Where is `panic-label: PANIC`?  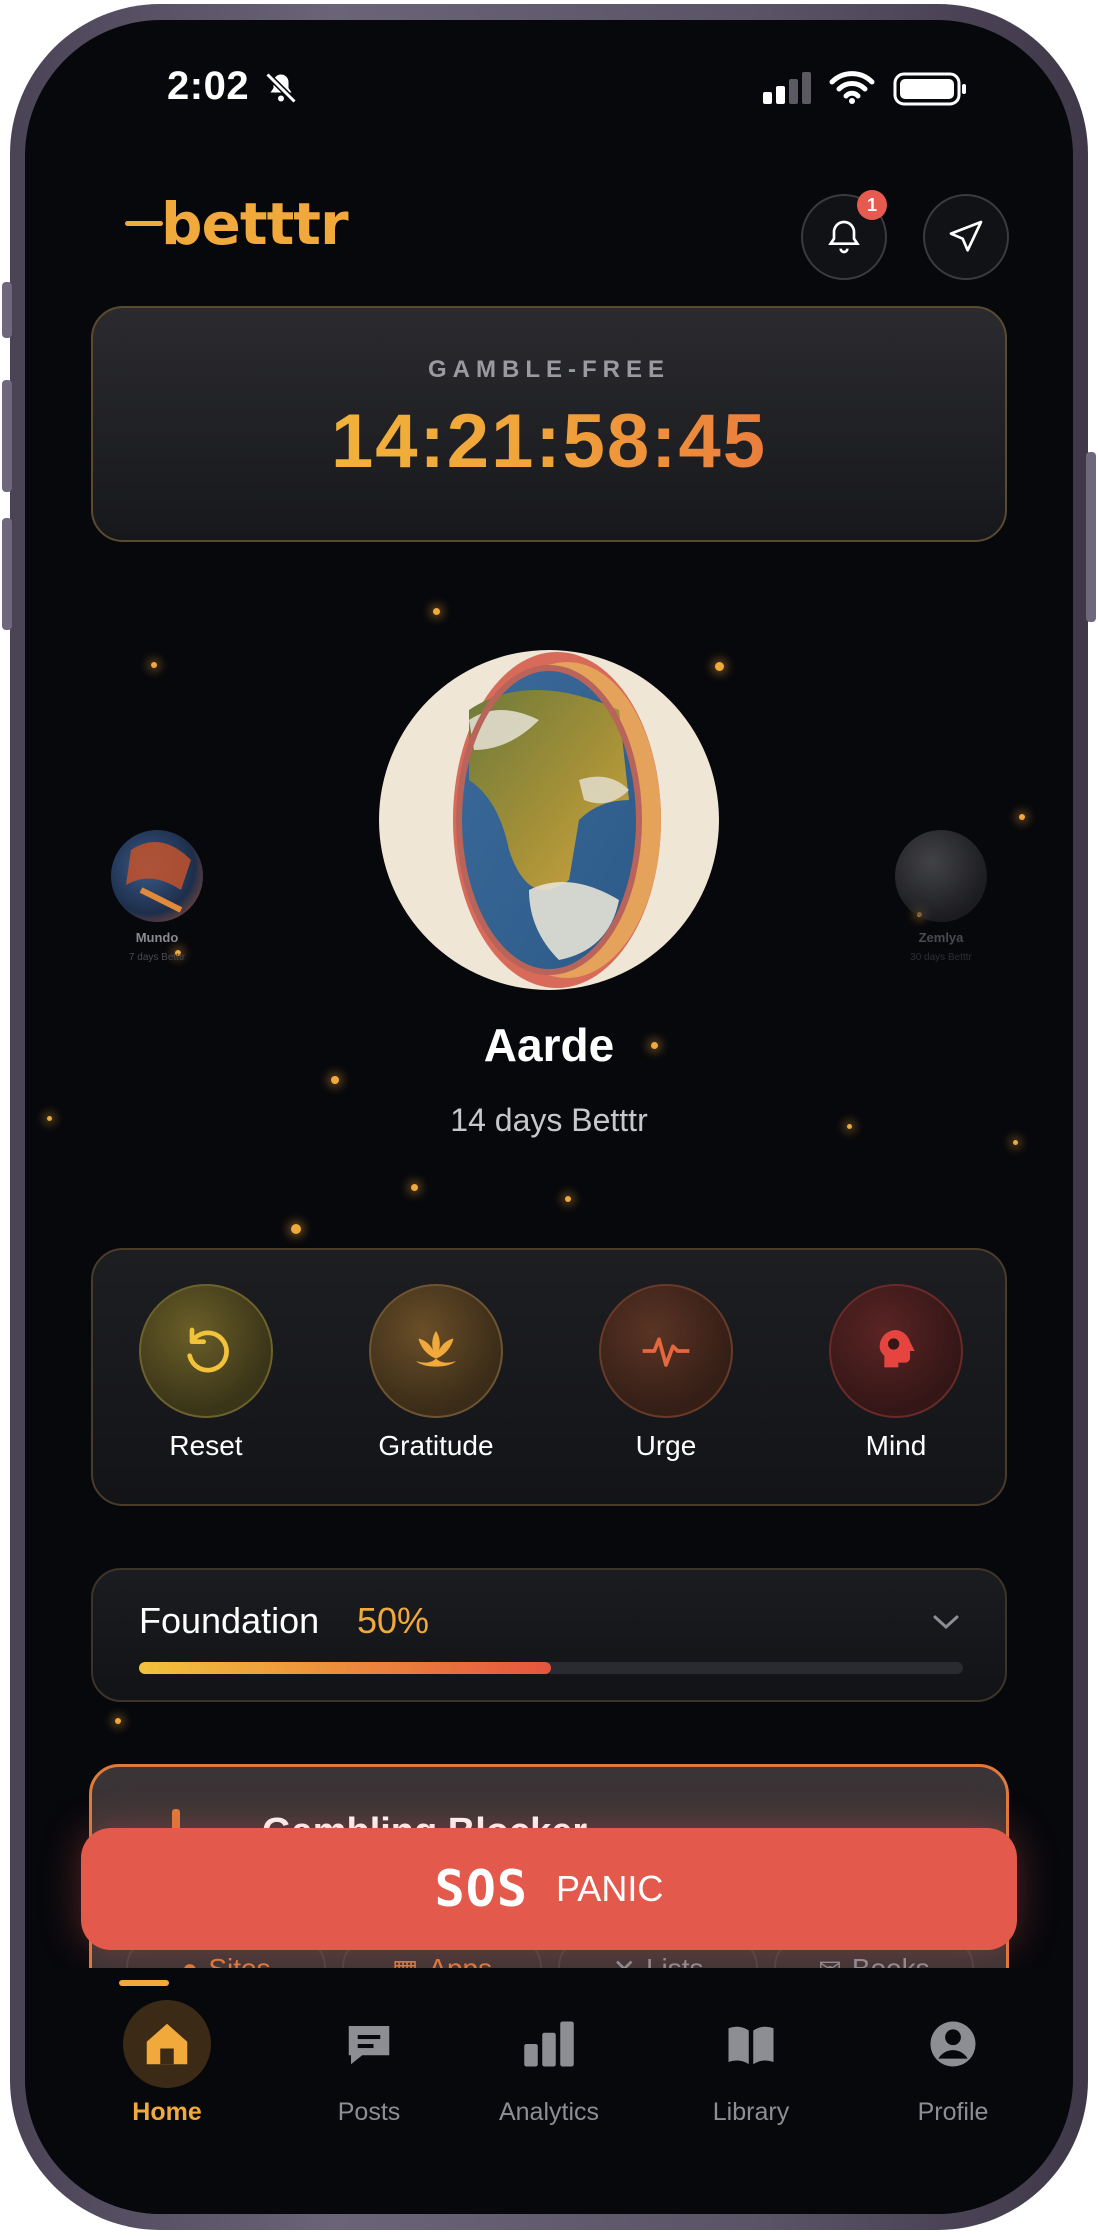
panic-label: PANIC is located at coordinates (609, 1888).